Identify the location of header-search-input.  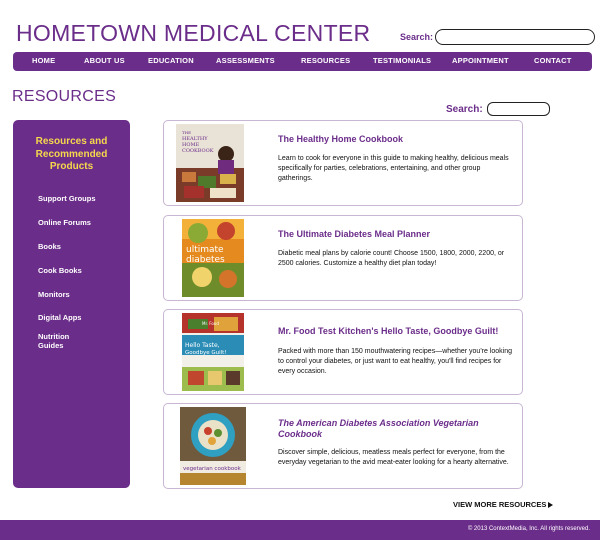
(515, 37).